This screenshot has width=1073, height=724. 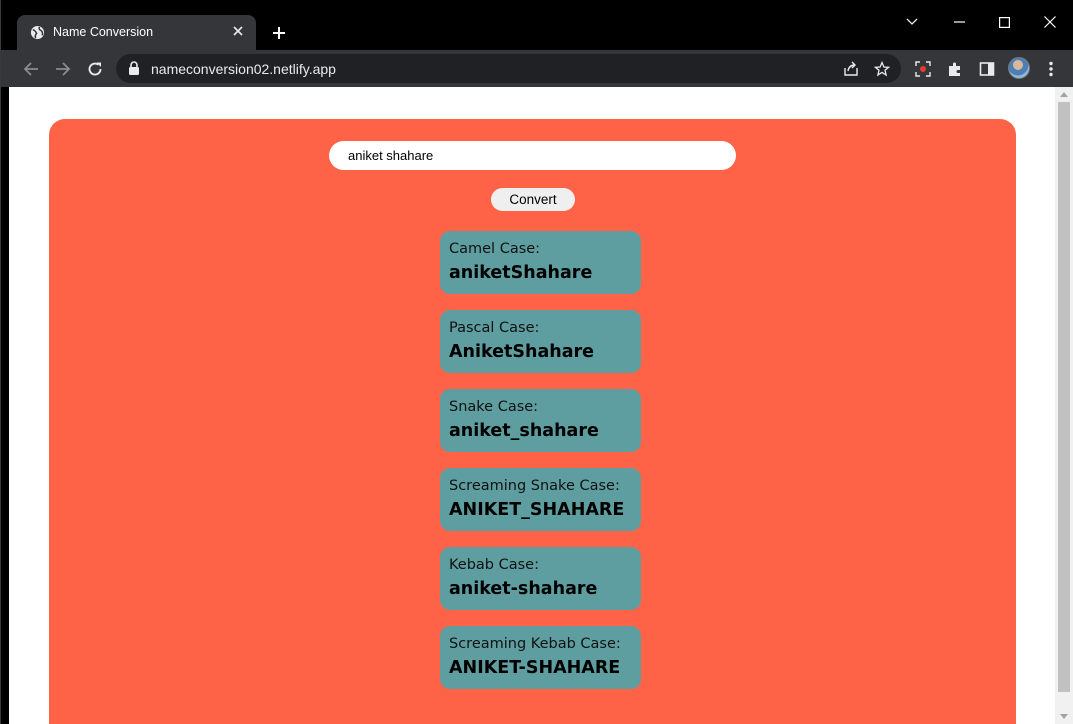 I want to click on result-value: ANIKET_SHAHARE, so click(x=537, y=510).